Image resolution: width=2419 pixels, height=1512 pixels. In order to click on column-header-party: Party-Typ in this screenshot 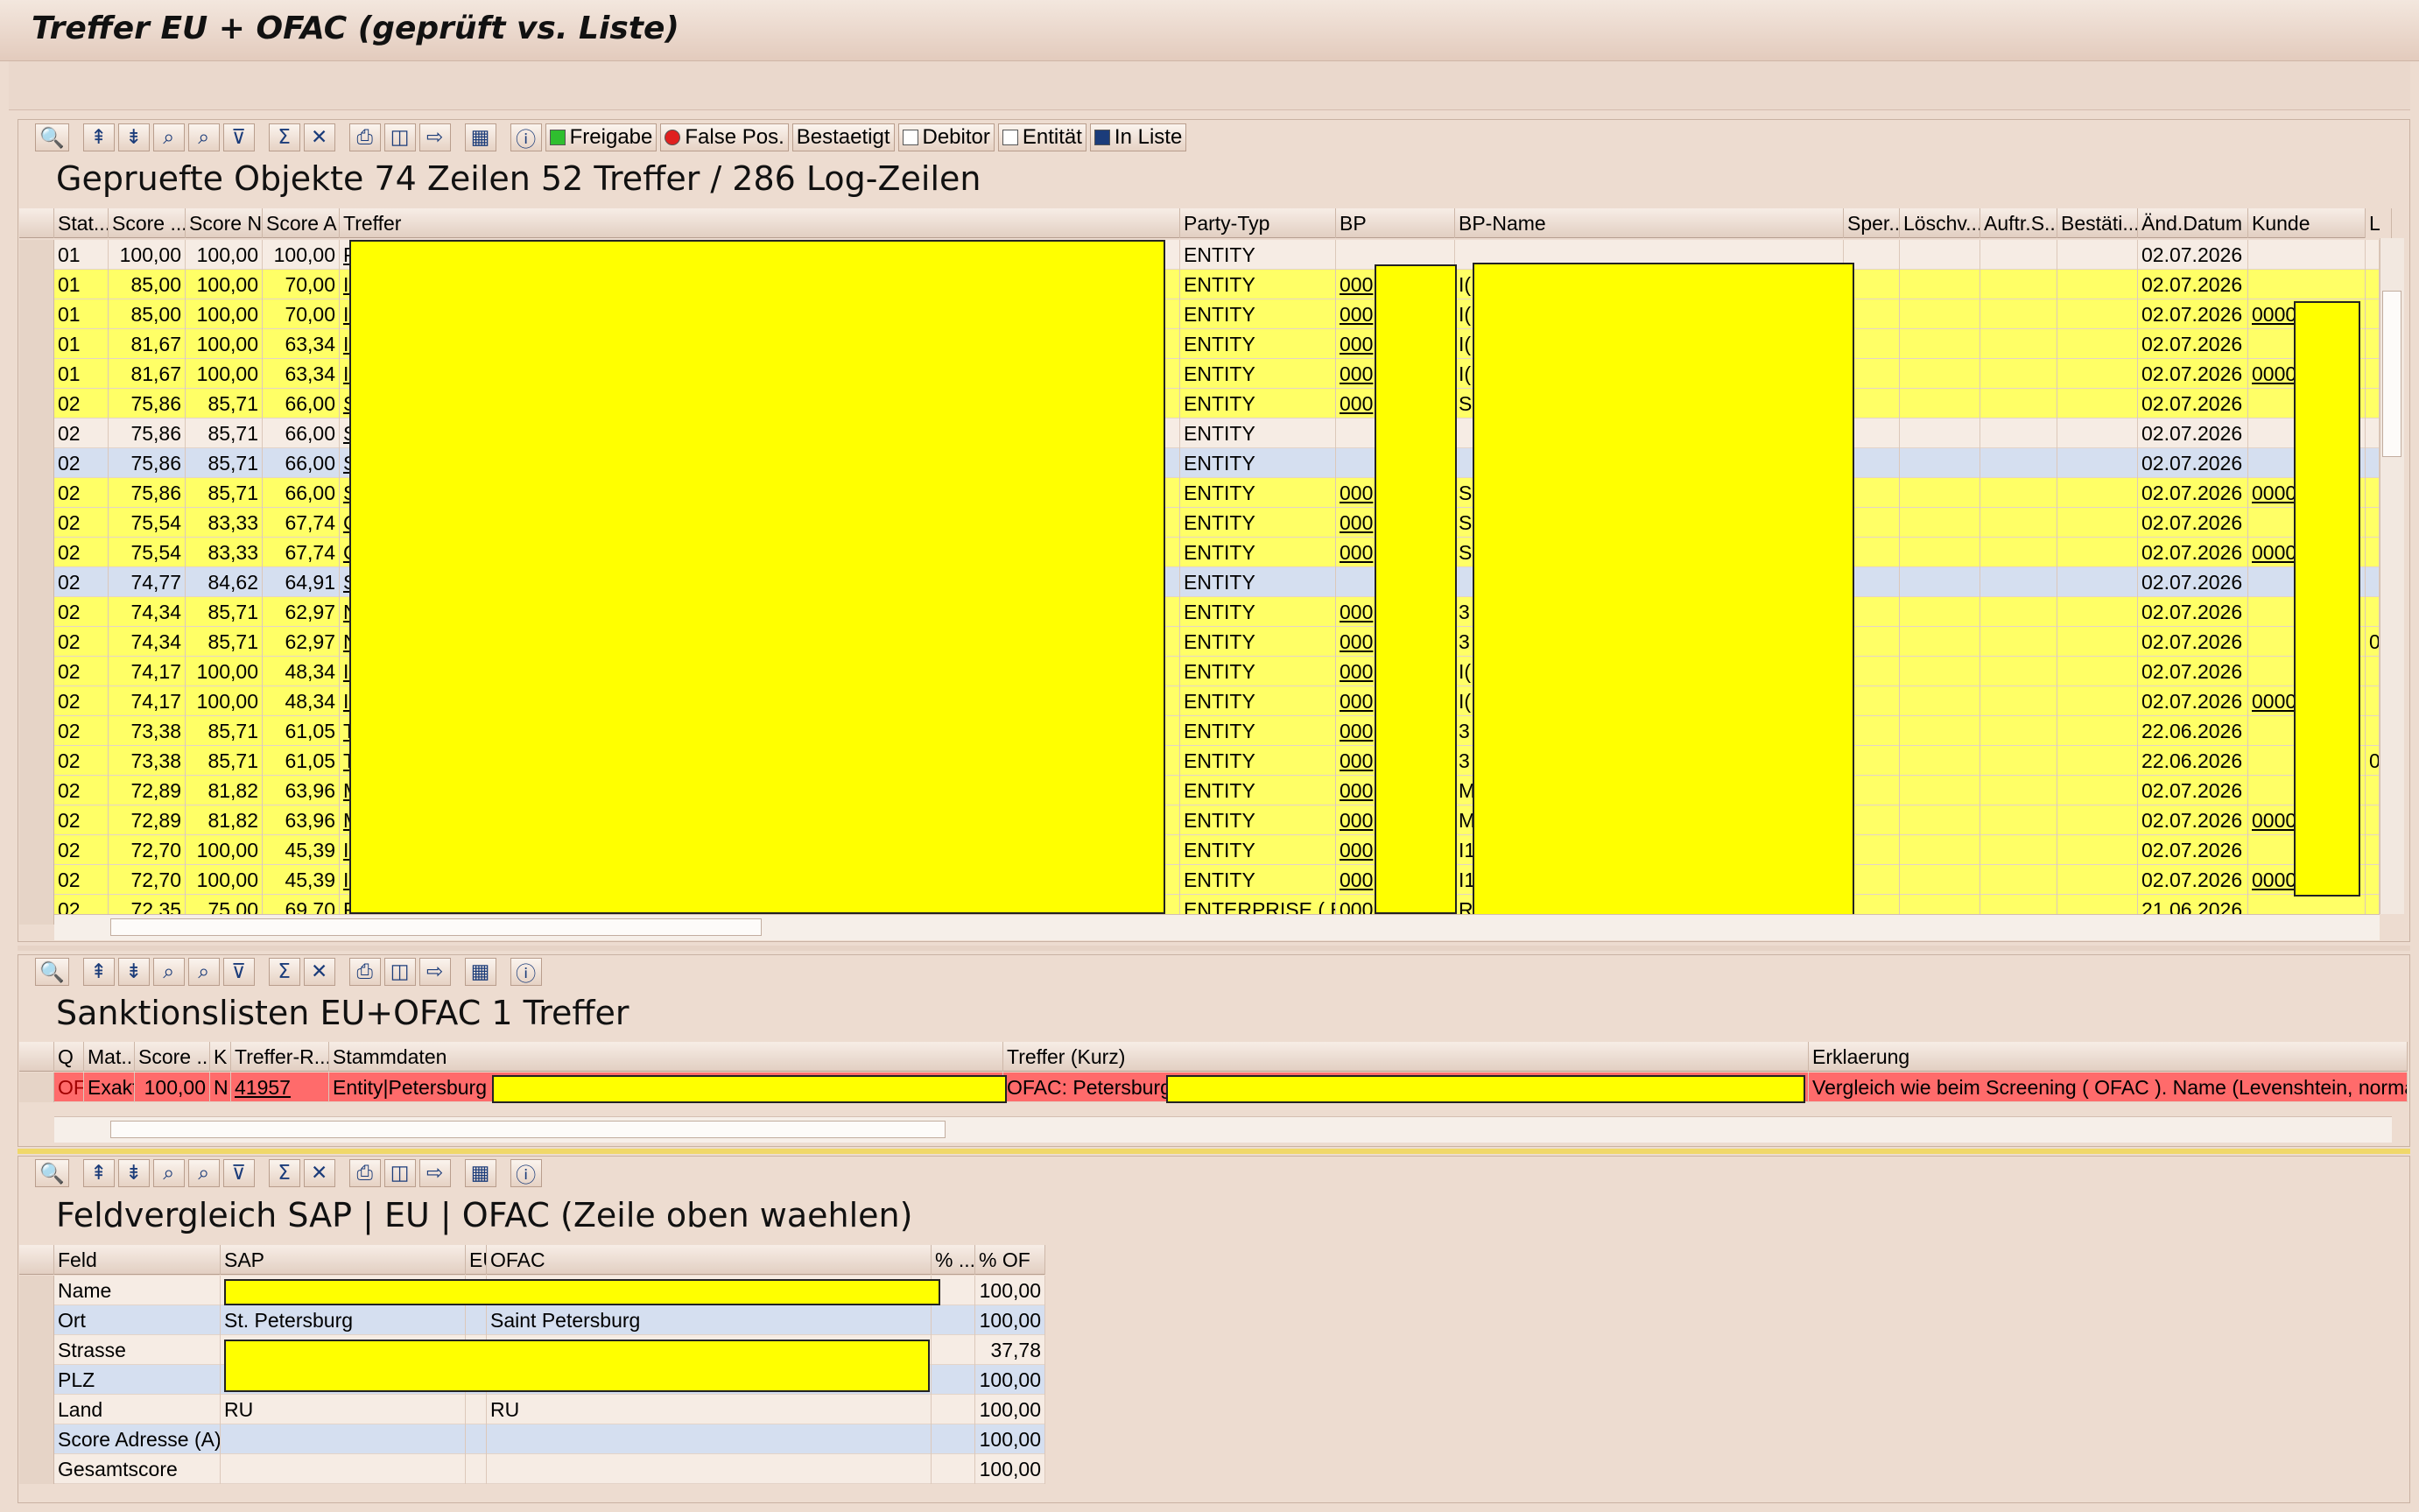, I will do `click(1258, 223)`.